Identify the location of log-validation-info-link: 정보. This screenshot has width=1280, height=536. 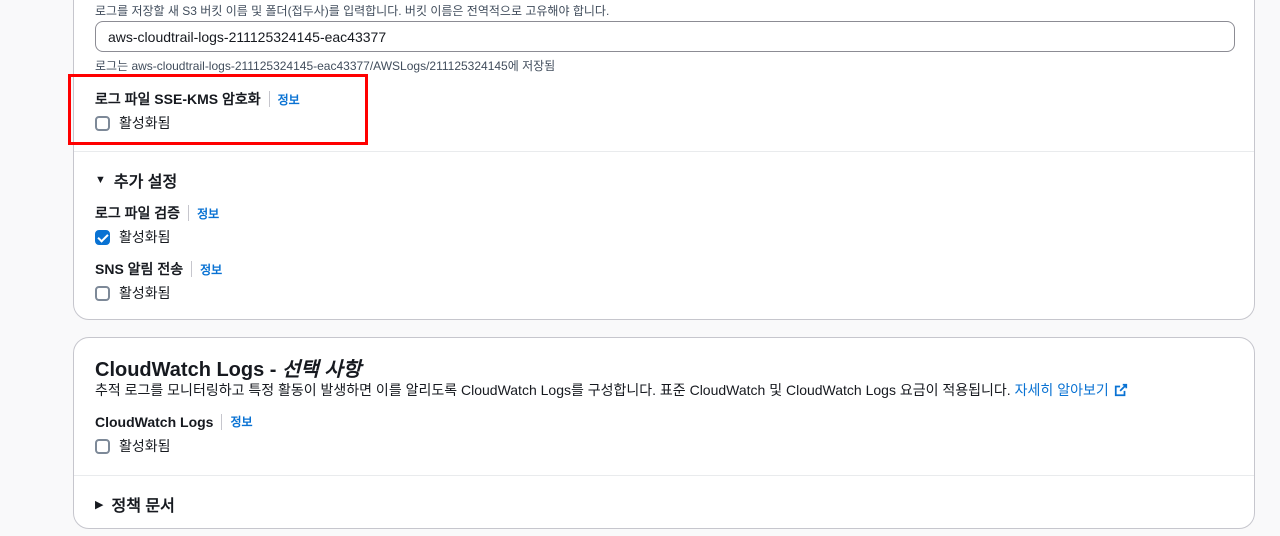
(208, 213).